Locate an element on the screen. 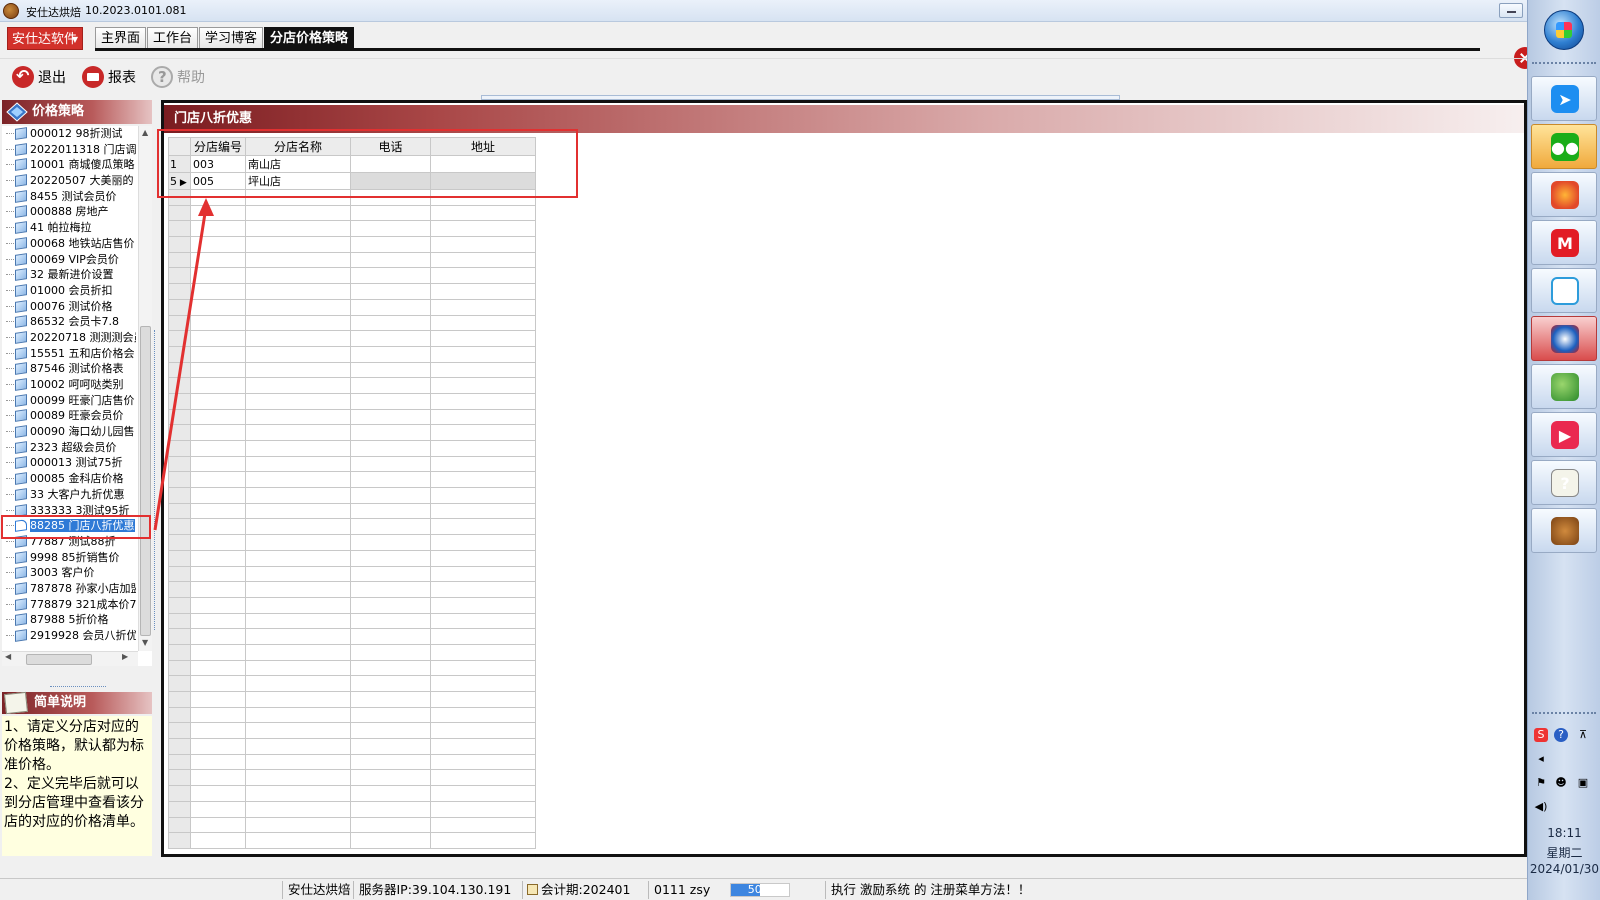 The height and width of the screenshot is (900, 1600). dock-app-media: ▶ is located at coordinates (1564, 434).